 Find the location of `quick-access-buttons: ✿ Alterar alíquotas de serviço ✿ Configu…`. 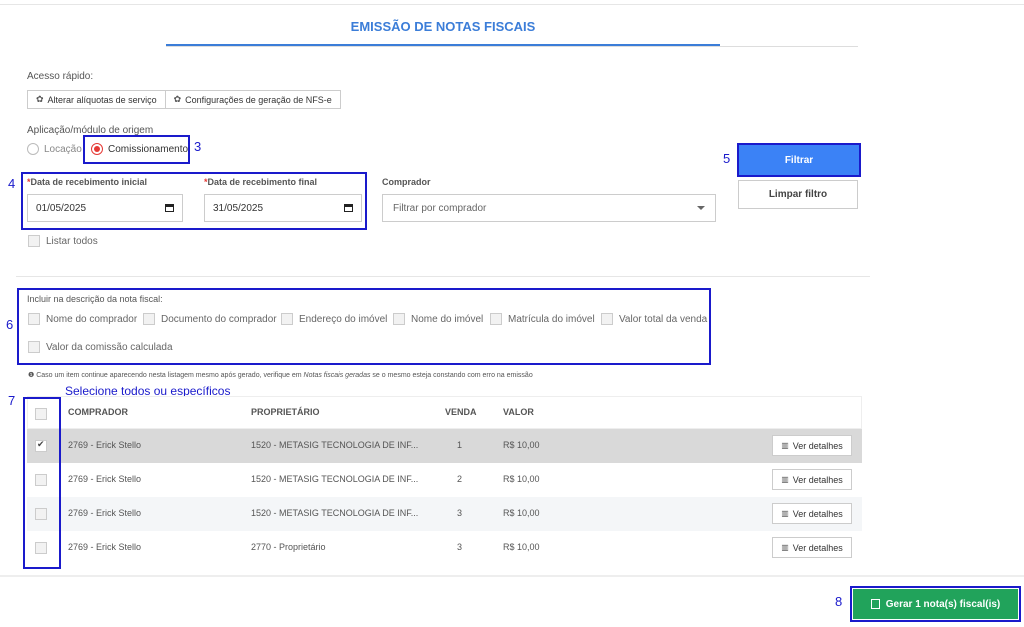

quick-access-buttons: ✿ Alterar alíquotas de serviço ✿ Configu… is located at coordinates (184, 99).